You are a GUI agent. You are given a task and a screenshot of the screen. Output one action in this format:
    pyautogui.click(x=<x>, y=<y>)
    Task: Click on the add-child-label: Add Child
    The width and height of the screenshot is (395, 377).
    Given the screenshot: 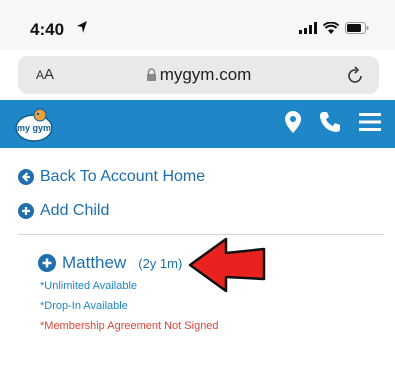 What is the action you would take?
    pyautogui.click(x=75, y=210)
    